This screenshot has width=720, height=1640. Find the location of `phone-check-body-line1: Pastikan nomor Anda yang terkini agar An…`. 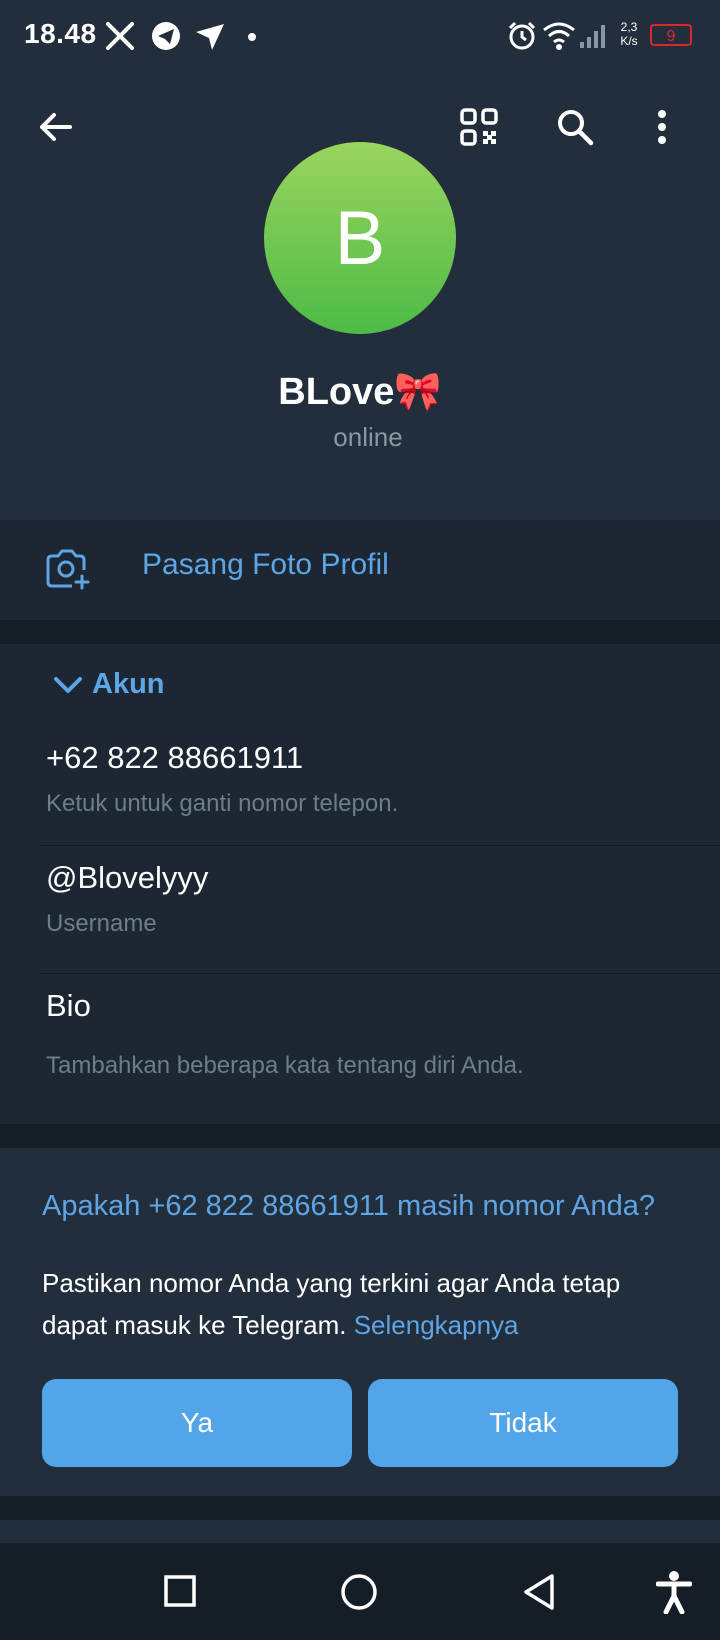

phone-check-body-line1: Pastikan nomor Anda yang terkini agar An… is located at coordinates (331, 1283).